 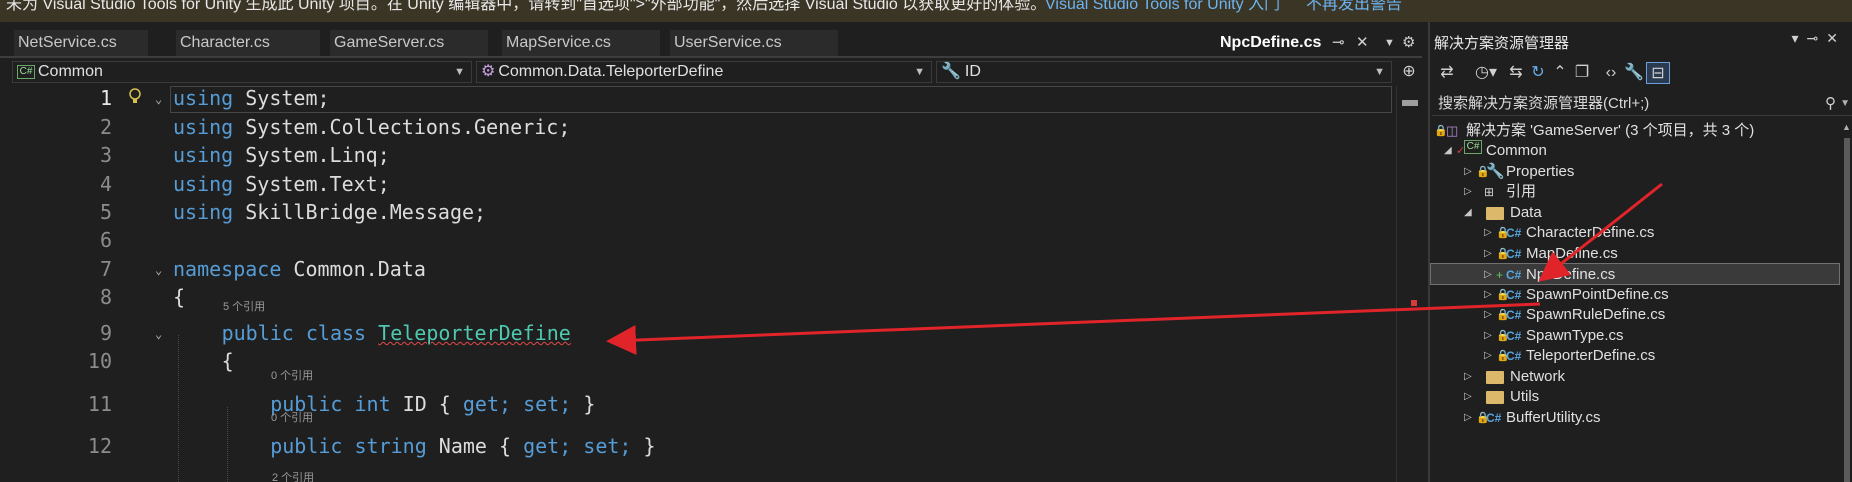 What do you see at coordinates (700, 214) in the screenshot?
I see `code-line: 5 using SkillBridge.Message;` at bounding box center [700, 214].